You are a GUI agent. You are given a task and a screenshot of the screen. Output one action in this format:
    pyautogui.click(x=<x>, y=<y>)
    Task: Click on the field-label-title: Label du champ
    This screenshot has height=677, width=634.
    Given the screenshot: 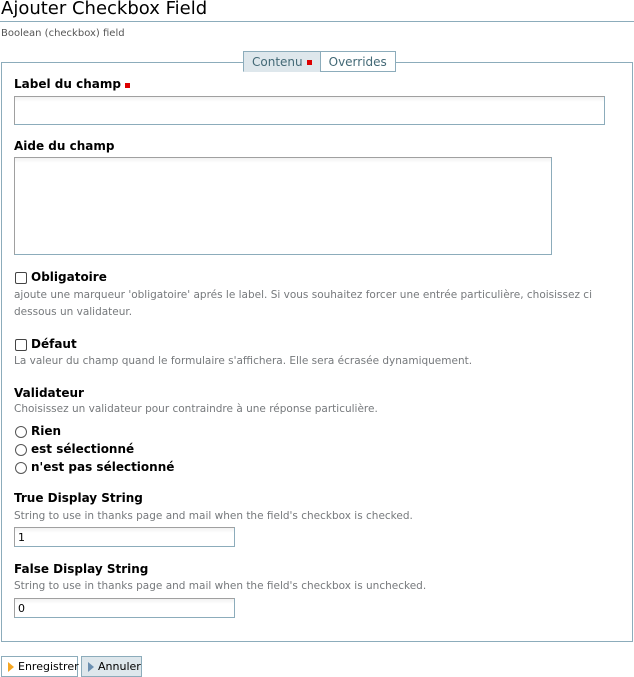 What is the action you would take?
    pyautogui.click(x=72, y=84)
    